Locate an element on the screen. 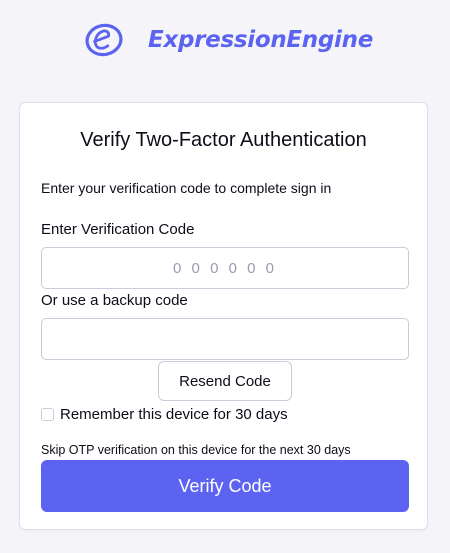  remember-device-checkbox is located at coordinates (47, 414).